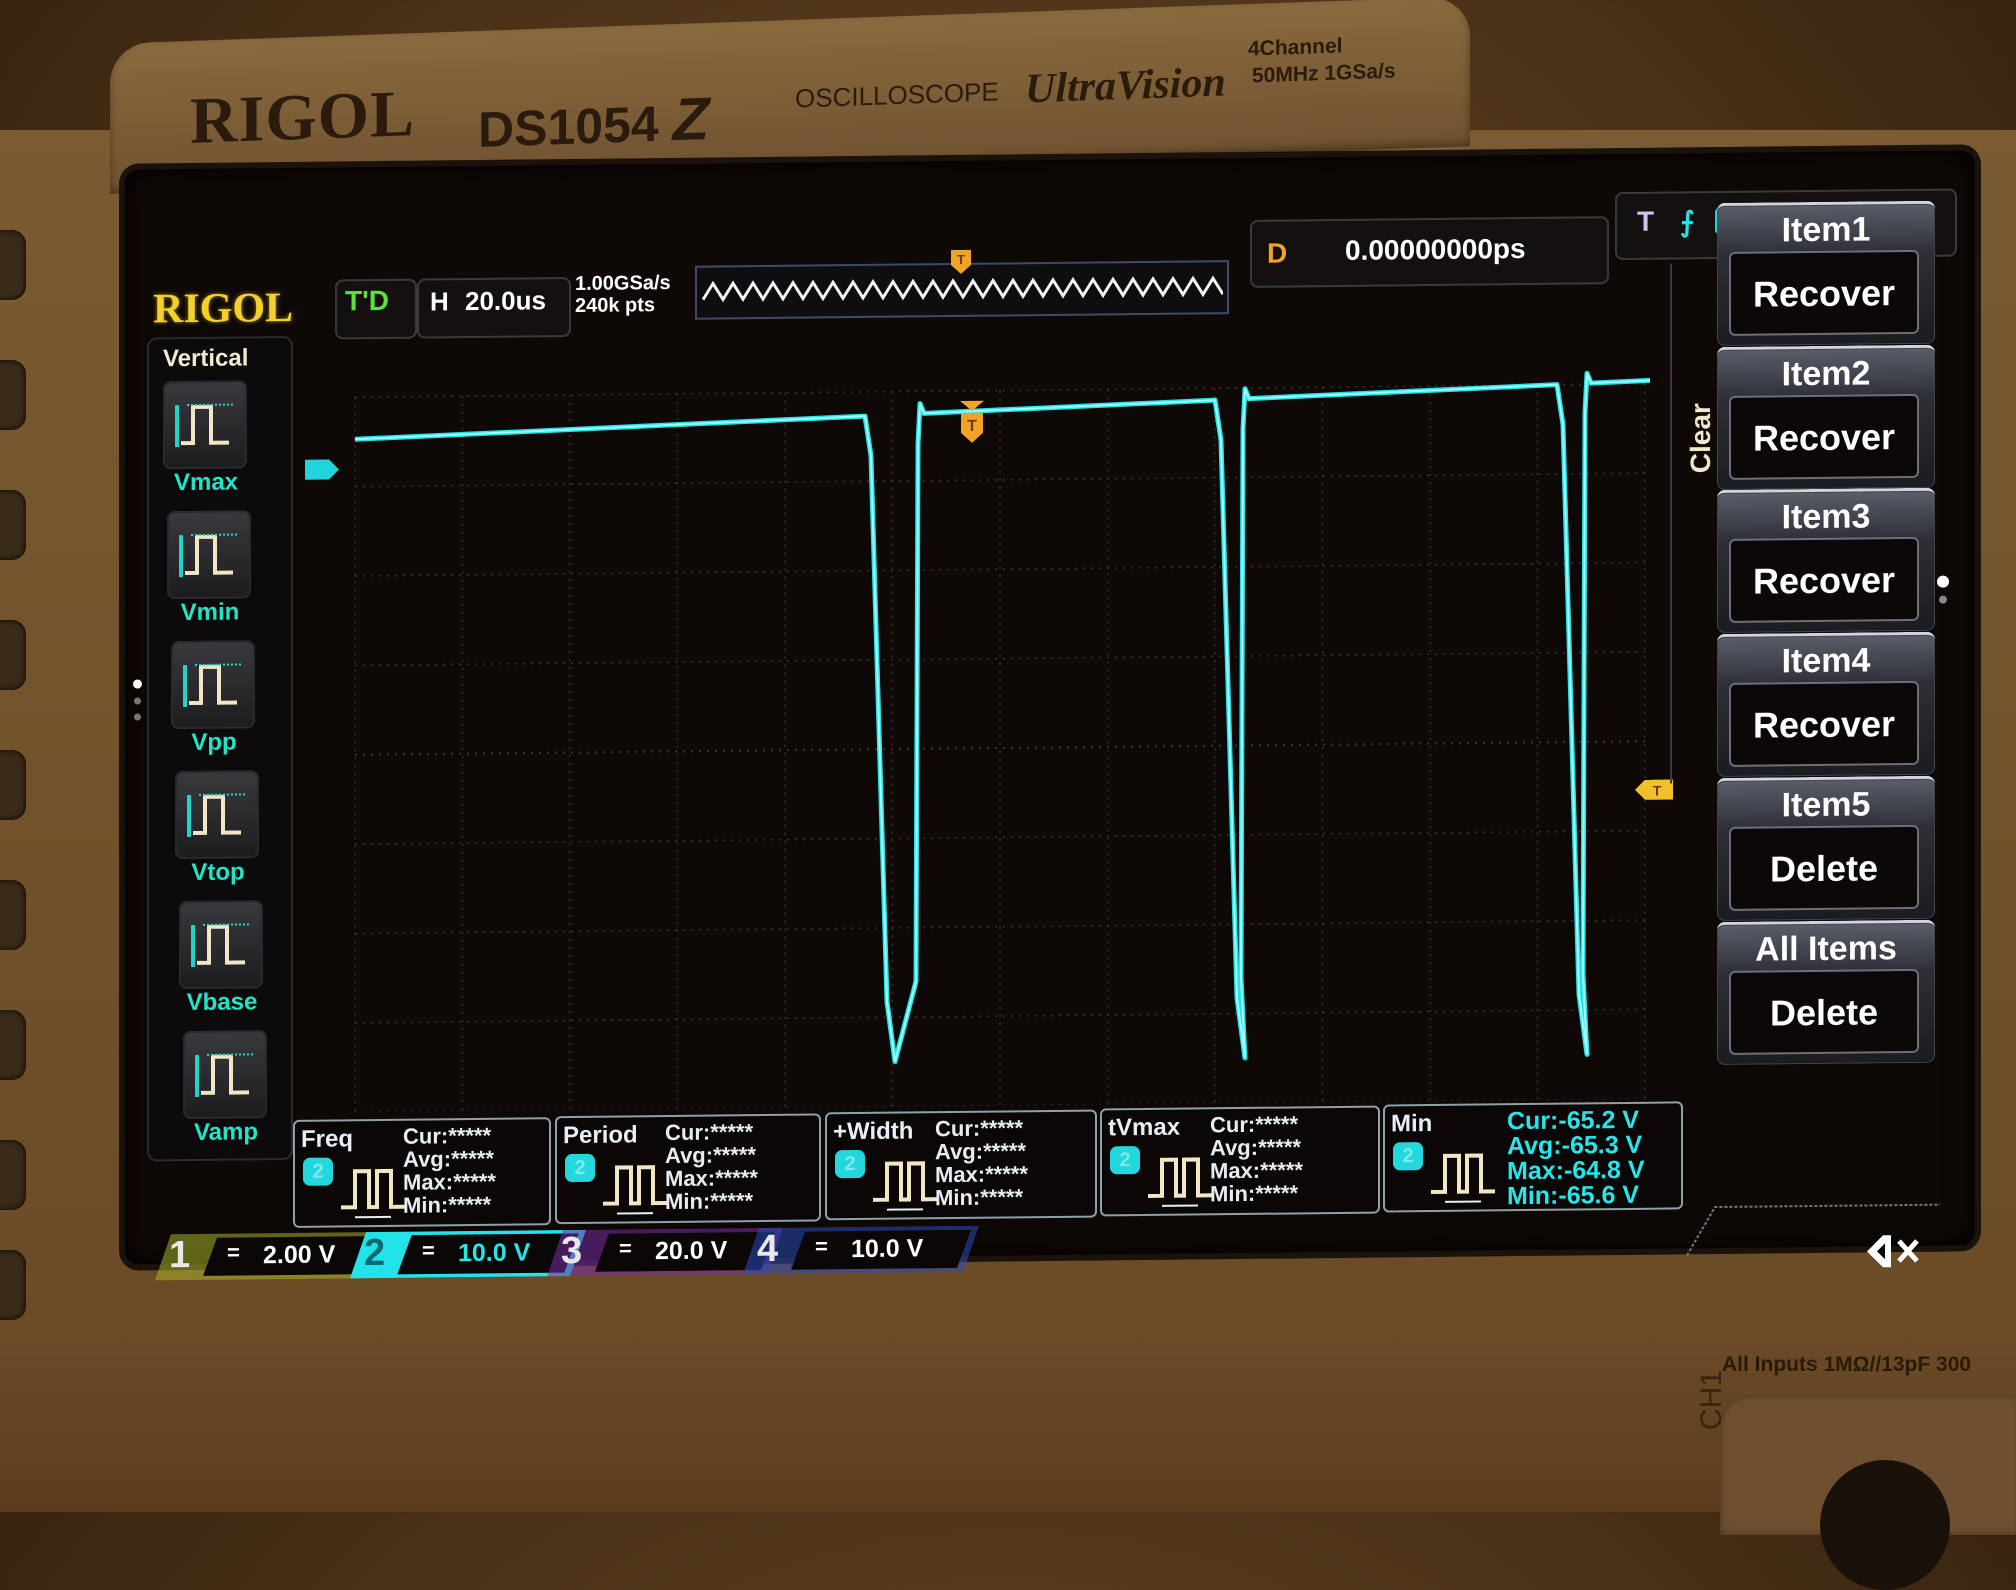 The image size is (2016, 1590). I want to click on measure-label: Vpp, so click(214, 742).